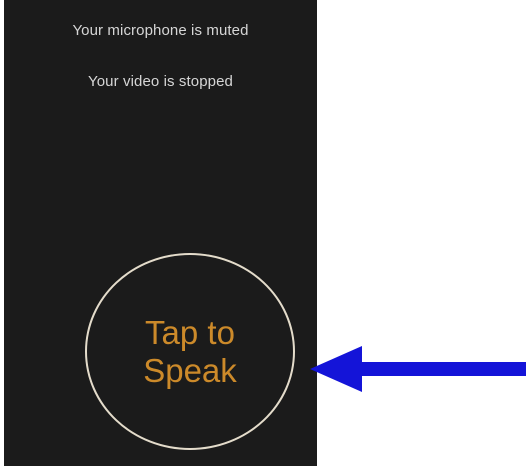 The width and height of the screenshot is (526, 466). What do you see at coordinates (190, 332) in the screenshot?
I see `tap-to-speak-label-line1: Tap to` at bounding box center [190, 332].